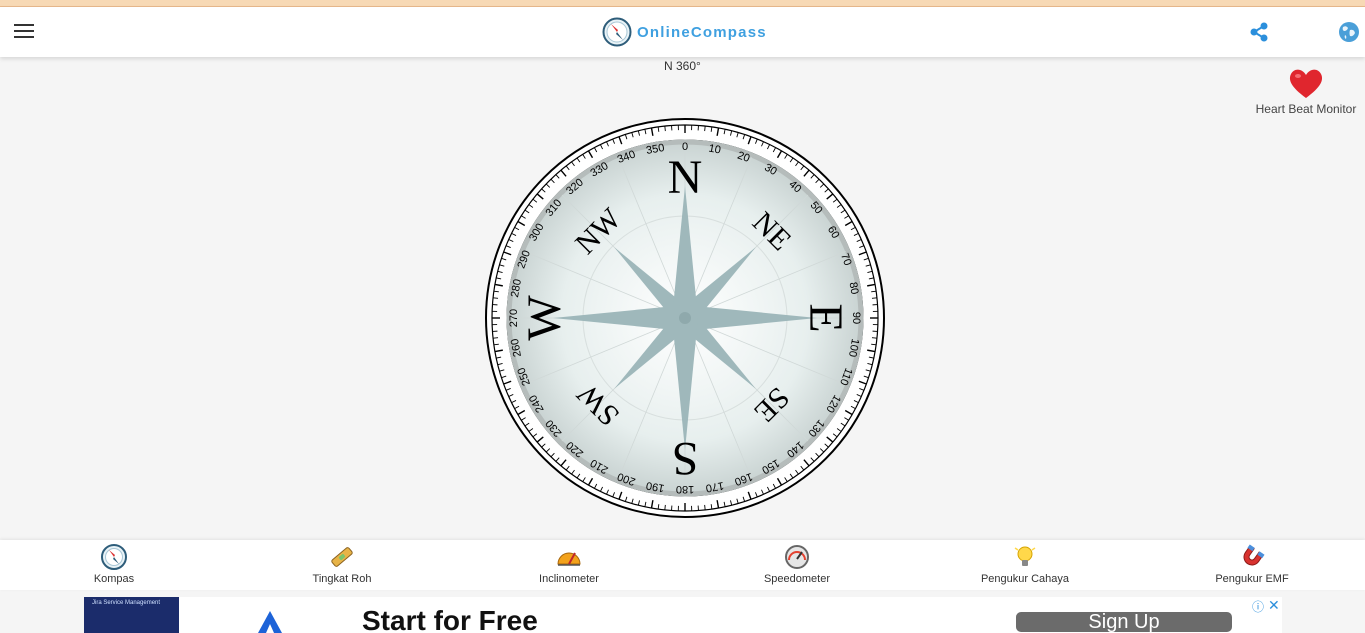 Image resolution: width=1365 pixels, height=633 pixels. I want to click on brand-logo: OnlineCompass, so click(684, 32).